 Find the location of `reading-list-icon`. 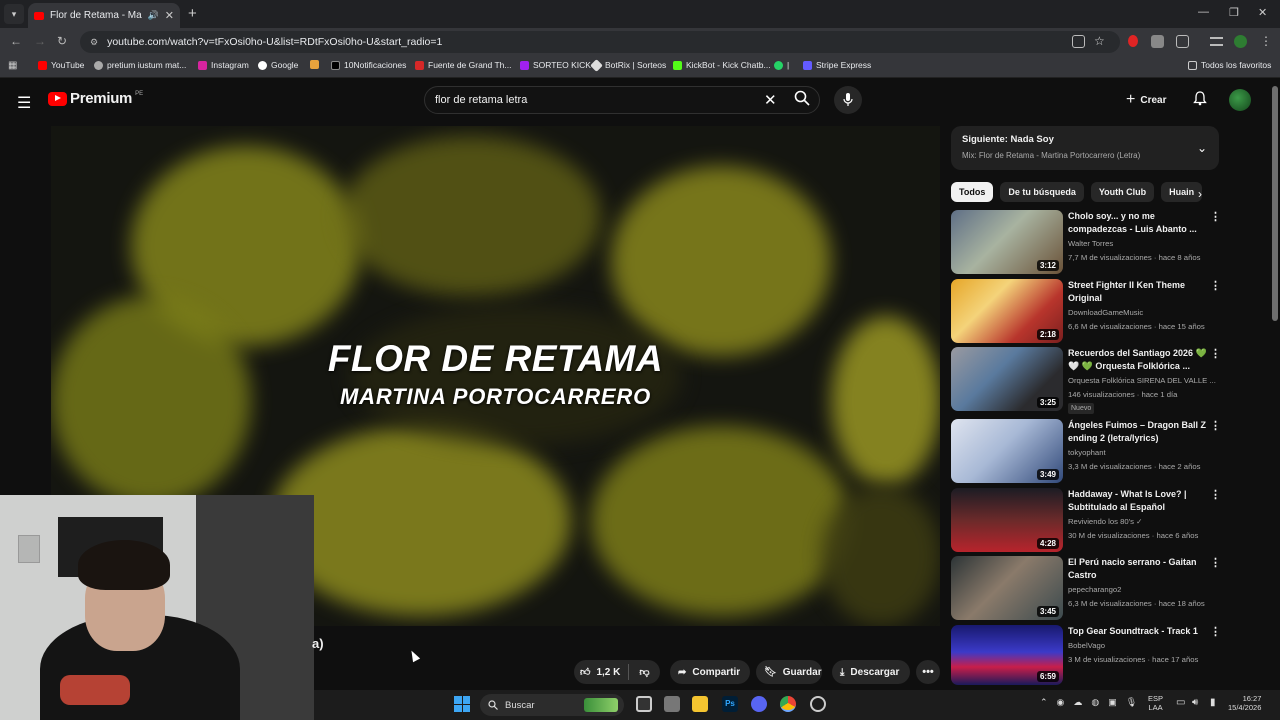

reading-list-icon is located at coordinates (1216, 41).